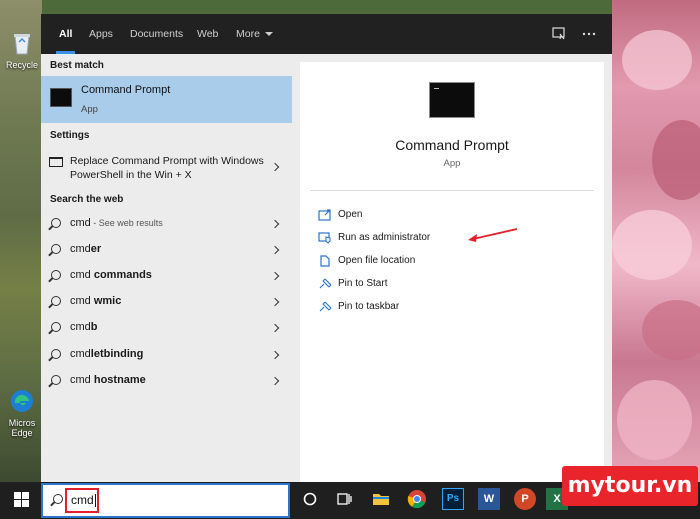 This screenshot has height=519, width=700. What do you see at coordinates (101, 34) in the screenshot?
I see `tab-apps: Apps` at bounding box center [101, 34].